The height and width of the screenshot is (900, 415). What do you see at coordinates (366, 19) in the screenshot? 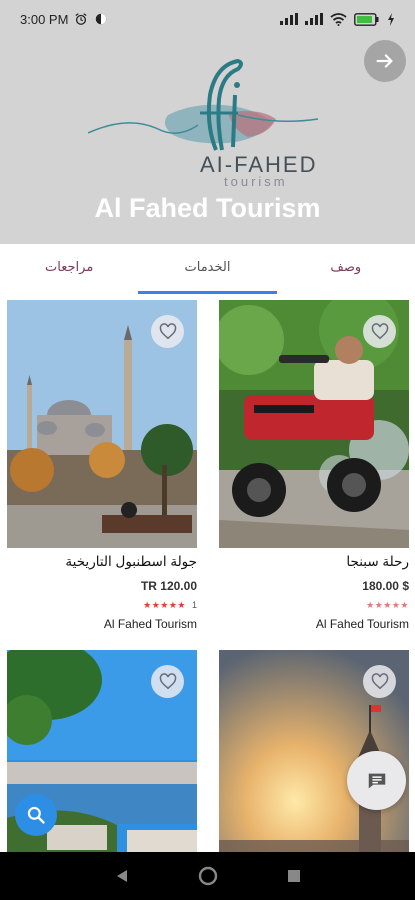
I see `battery-icon` at bounding box center [366, 19].